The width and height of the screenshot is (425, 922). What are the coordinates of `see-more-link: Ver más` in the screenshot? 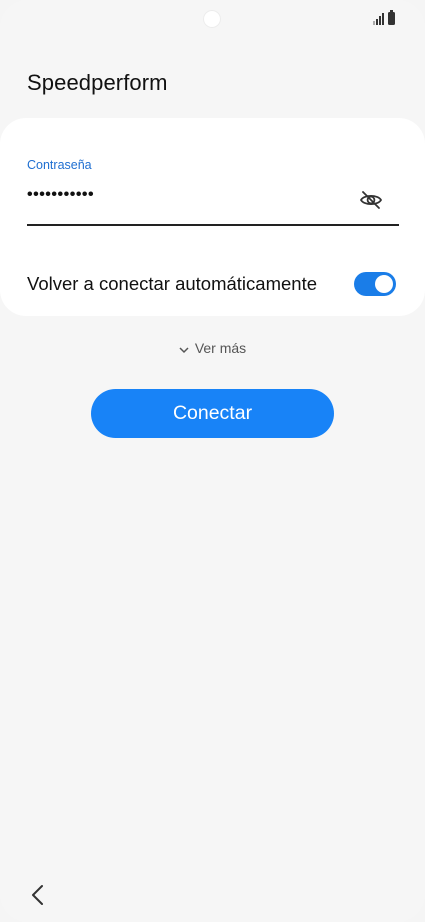 It's located at (212, 348).